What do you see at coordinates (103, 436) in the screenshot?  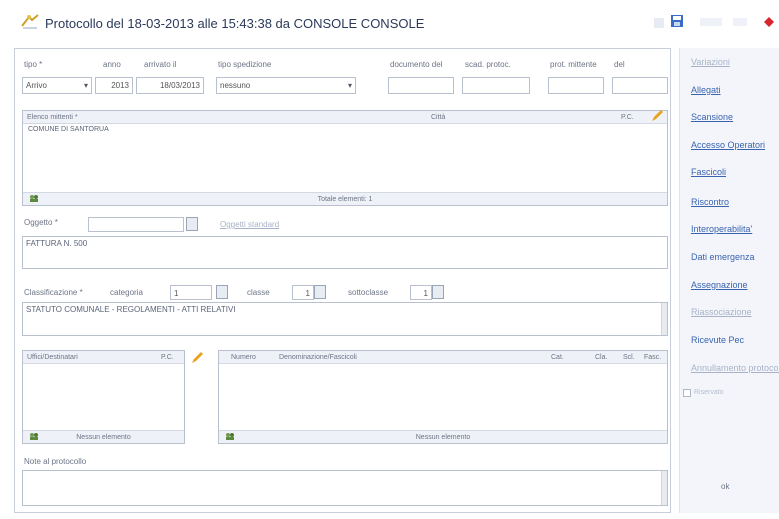 I see `uffici-footer: Nessun elemento` at bounding box center [103, 436].